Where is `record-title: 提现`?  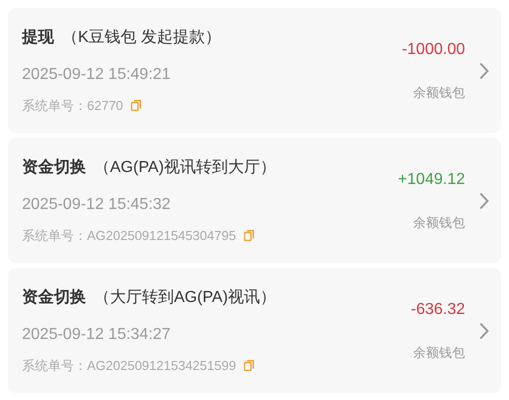 record-title: 提现 is located at coordinates (38, 38).